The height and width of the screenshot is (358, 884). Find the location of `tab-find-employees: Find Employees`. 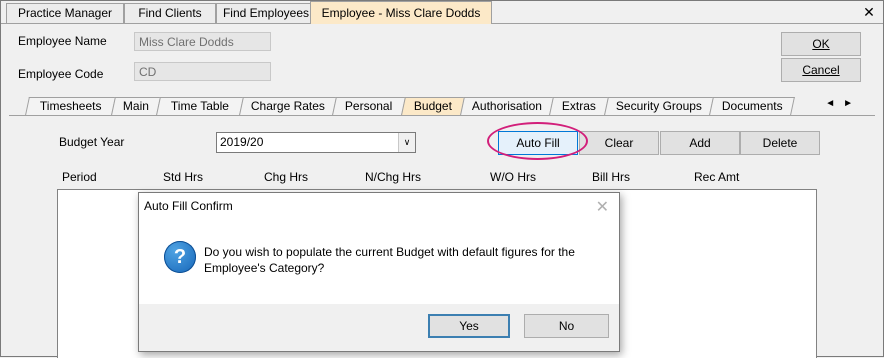

tab-find-employees: Find Employees is located at coordinates (266, 13).